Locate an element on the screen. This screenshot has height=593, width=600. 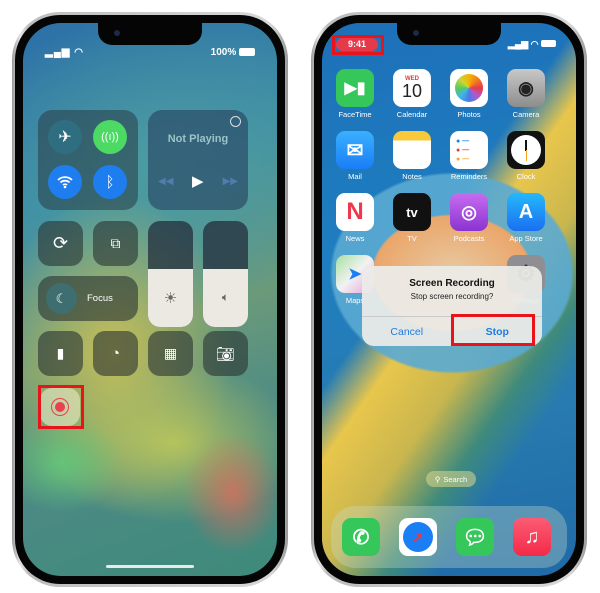
flashlight-button: ▮ is located at coordinates (60, 353).